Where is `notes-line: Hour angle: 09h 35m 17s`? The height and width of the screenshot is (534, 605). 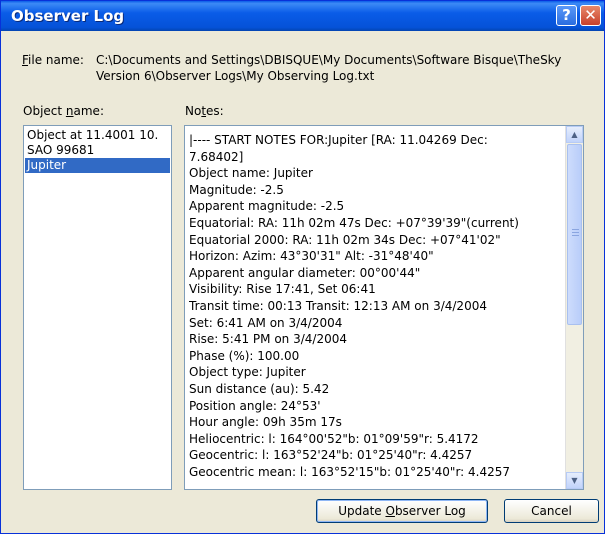
notes-line: Hour angle: 09h 35m 17s is located at coordinates (265, 422).